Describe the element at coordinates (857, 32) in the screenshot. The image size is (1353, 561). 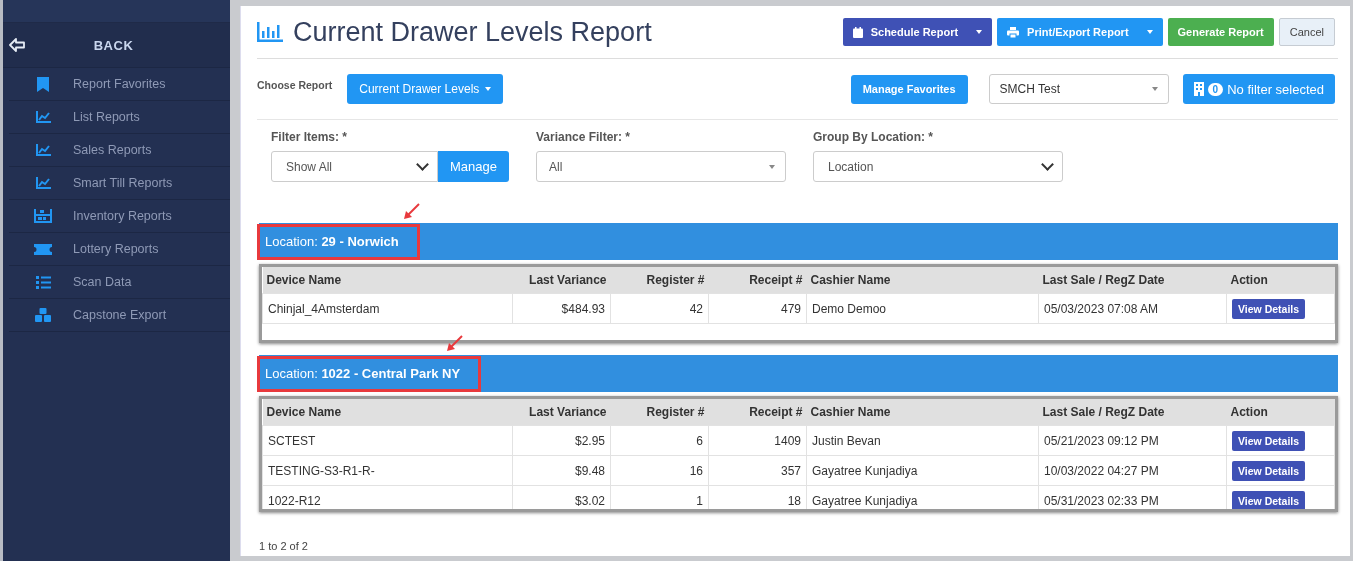
I see `calendar-icon` at that location.